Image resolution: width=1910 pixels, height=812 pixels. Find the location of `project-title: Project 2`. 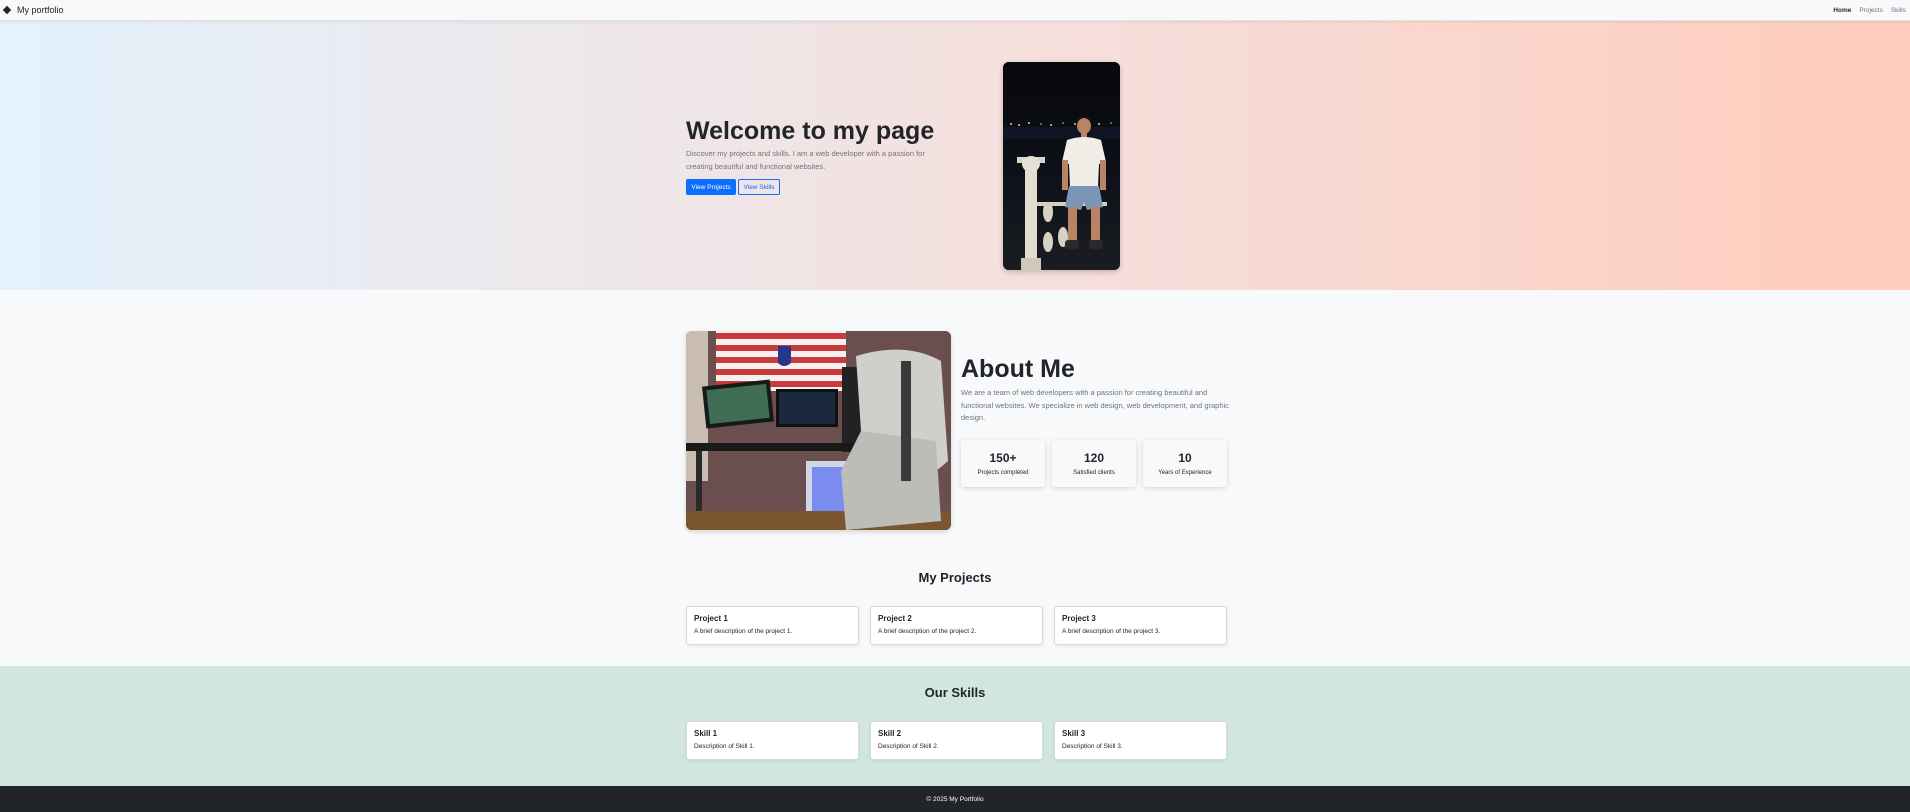

project-title: Project 2 is located at coordinates (895, 618).